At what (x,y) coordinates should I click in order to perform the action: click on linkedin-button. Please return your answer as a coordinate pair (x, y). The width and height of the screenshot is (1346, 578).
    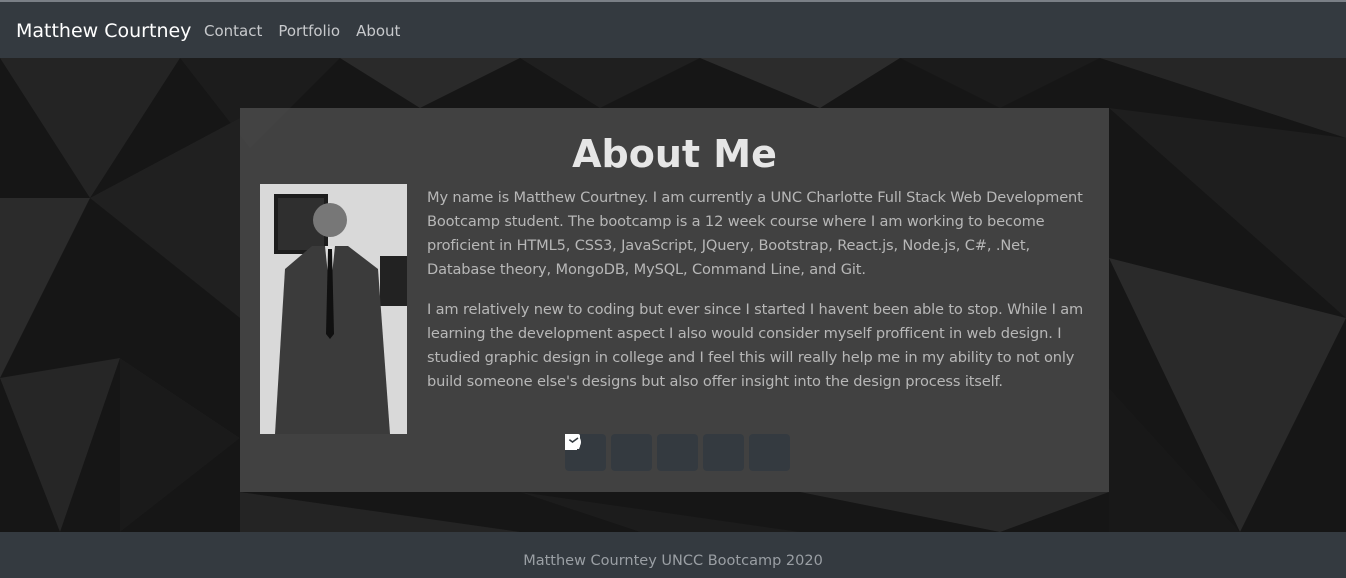
    Looking at the image, I should click on (608, 452).